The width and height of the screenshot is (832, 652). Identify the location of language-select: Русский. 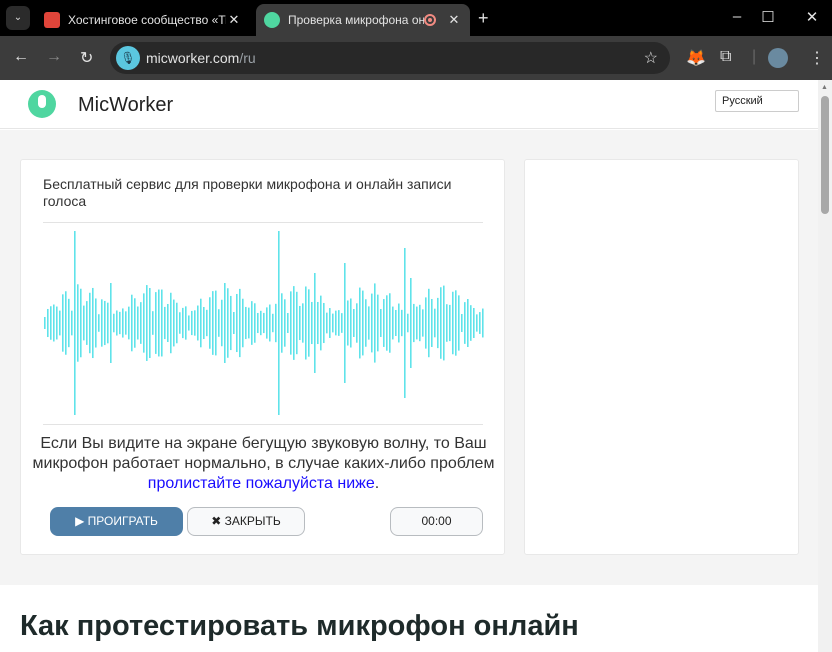
(757, 101).